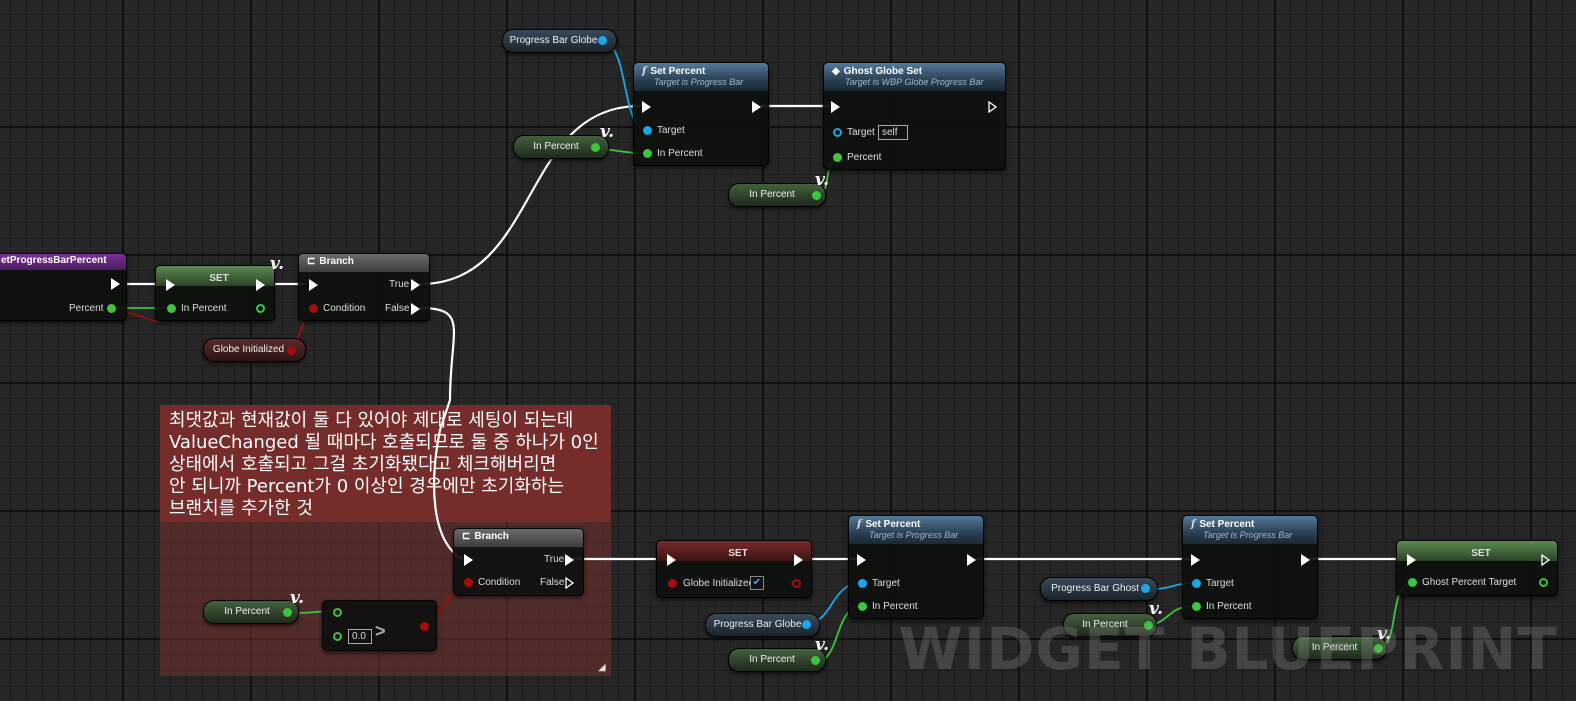 The height and width of the screenshot is (701, 1576). What do you see at coordinates (738, 553) in the screenshot?
I see `node-title: SET` at bounding box center [738, 553].